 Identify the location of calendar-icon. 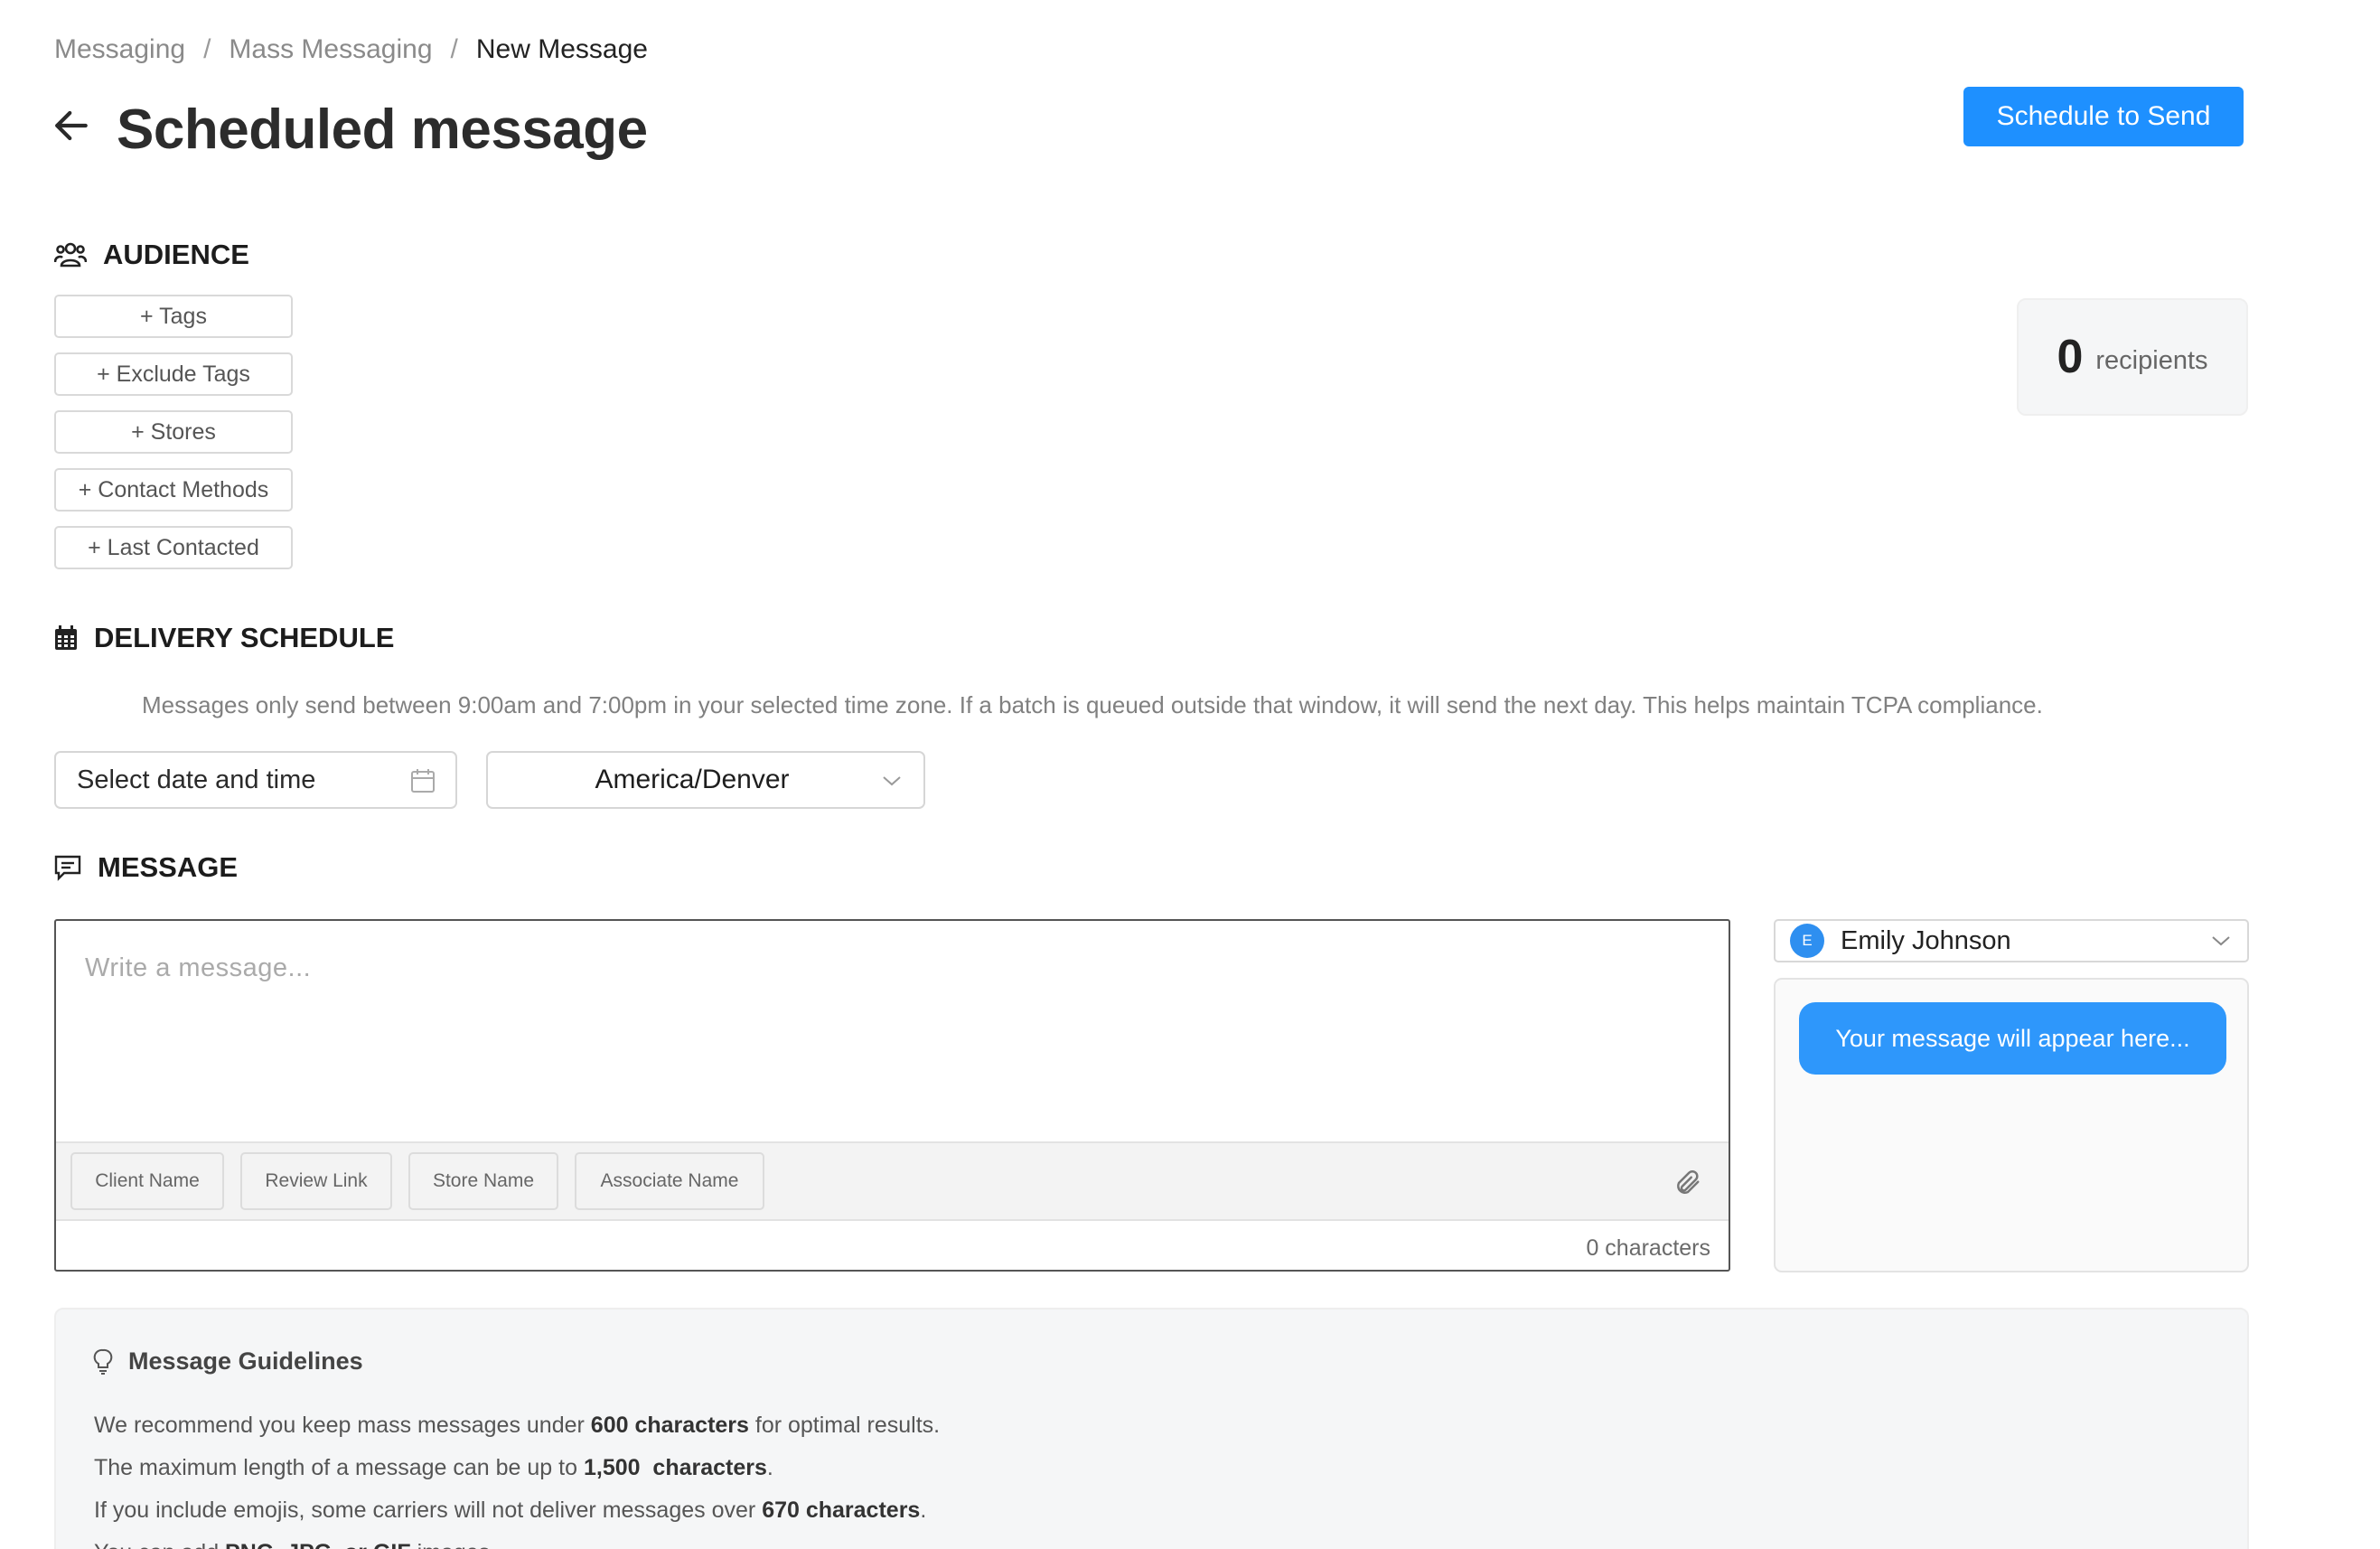
(66, 637).